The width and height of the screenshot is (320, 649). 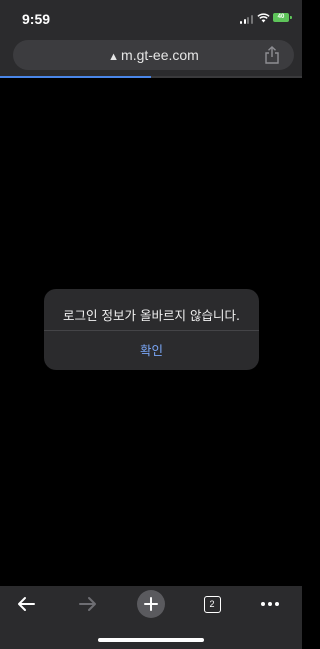 I want to click on status-bar: 9:59 40, so click(x=151, y=18).